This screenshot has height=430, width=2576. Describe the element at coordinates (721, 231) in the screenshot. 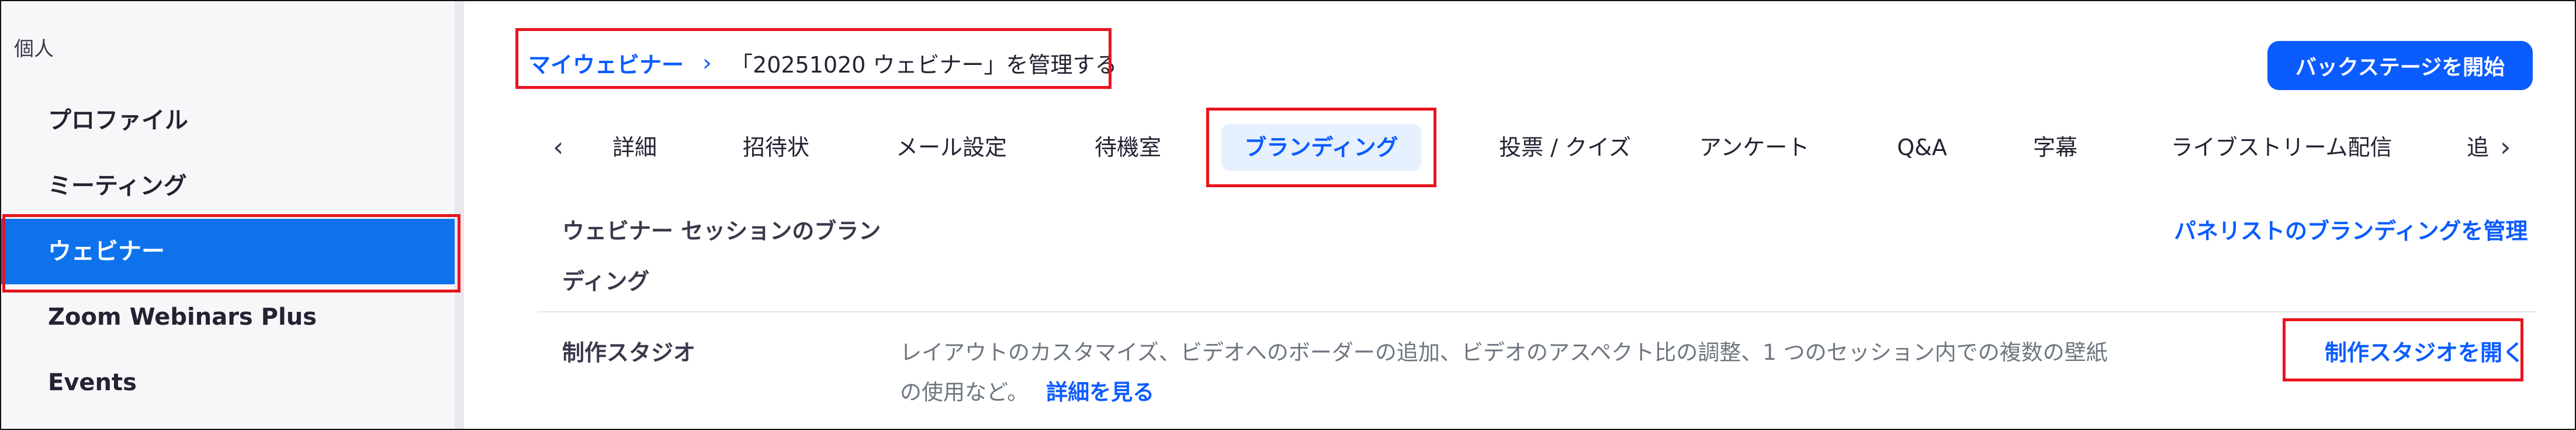

I see `section-title: ウェビナー セッションのブラン` at that location.